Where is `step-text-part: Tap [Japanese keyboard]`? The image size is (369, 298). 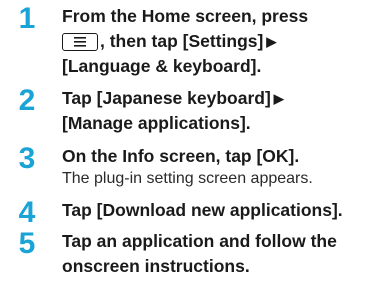 step-text-part: Tap [Japanese keyboard] is located at coordinates (166, 98).